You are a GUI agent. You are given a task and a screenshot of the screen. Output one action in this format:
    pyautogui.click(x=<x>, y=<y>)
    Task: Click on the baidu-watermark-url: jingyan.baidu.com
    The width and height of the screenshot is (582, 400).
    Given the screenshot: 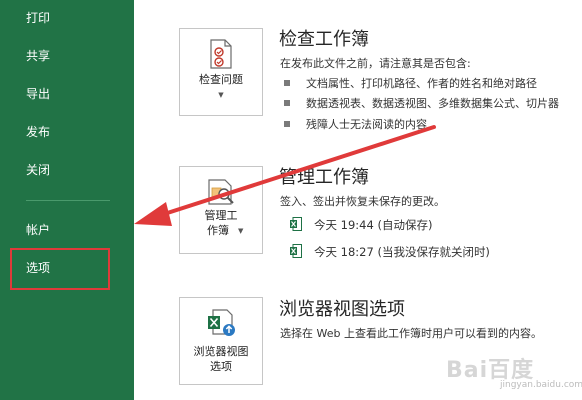 What is the action you would take?
    pyautogui.click(x=541, y=385)
    